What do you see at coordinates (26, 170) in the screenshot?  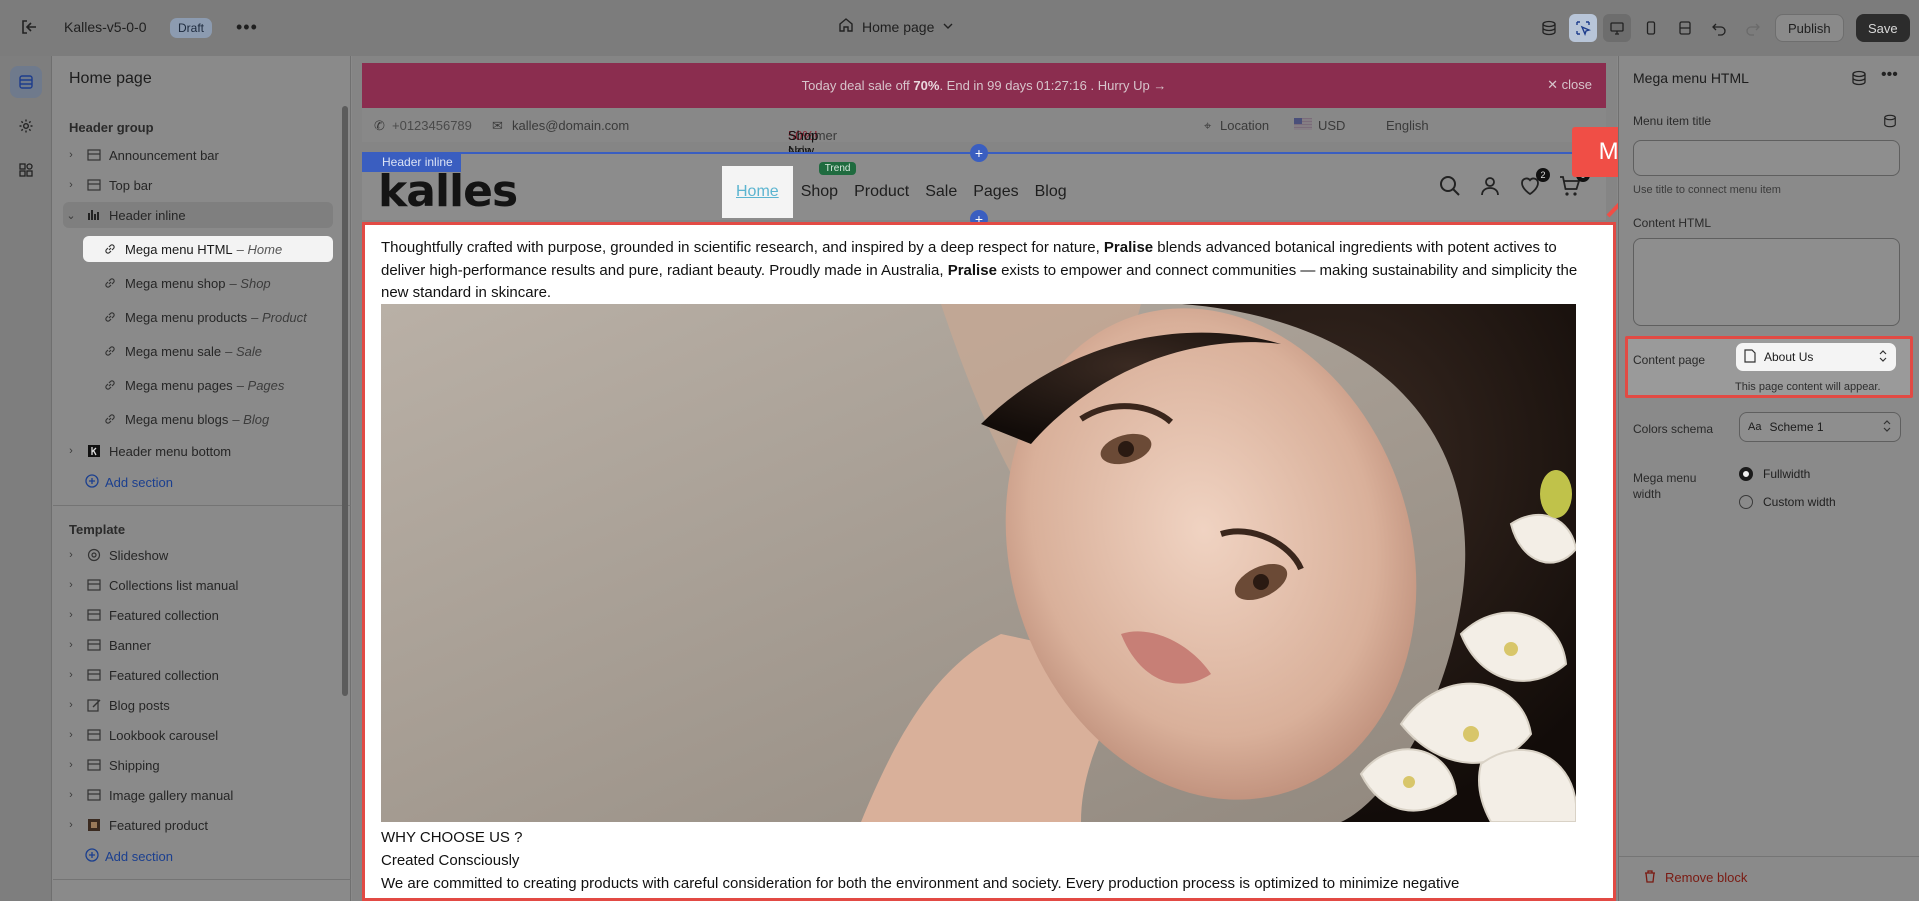 I see `apps-icon` at bounding box center [26, 170].